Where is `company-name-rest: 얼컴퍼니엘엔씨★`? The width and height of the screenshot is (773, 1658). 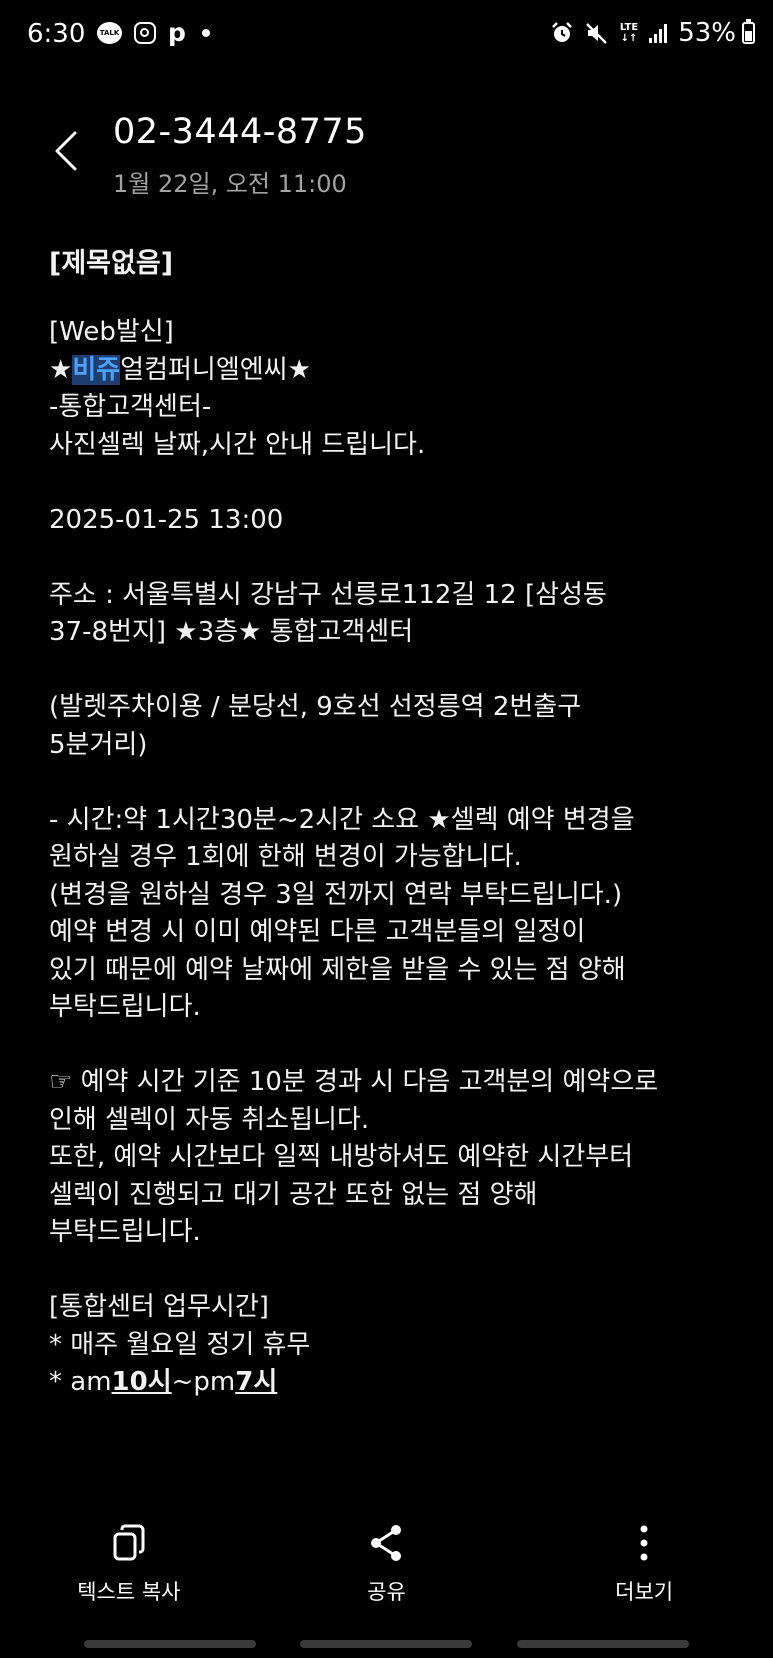 company-name-rest: 얼컴퍼니엘엔씨★ is located at coordinates (215, 369).